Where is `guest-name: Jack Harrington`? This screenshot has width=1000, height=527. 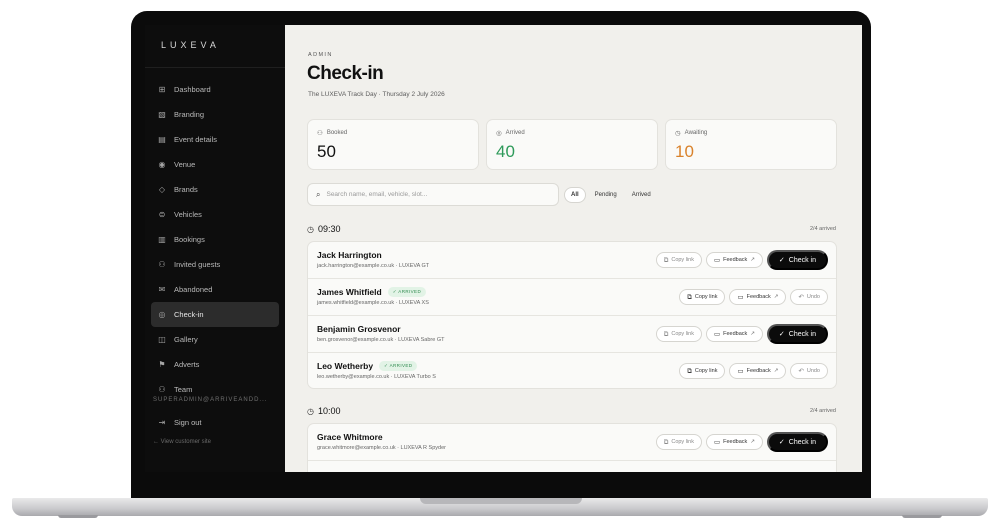 guest-name: Jack Harrington is located at coordinates (349, 255).